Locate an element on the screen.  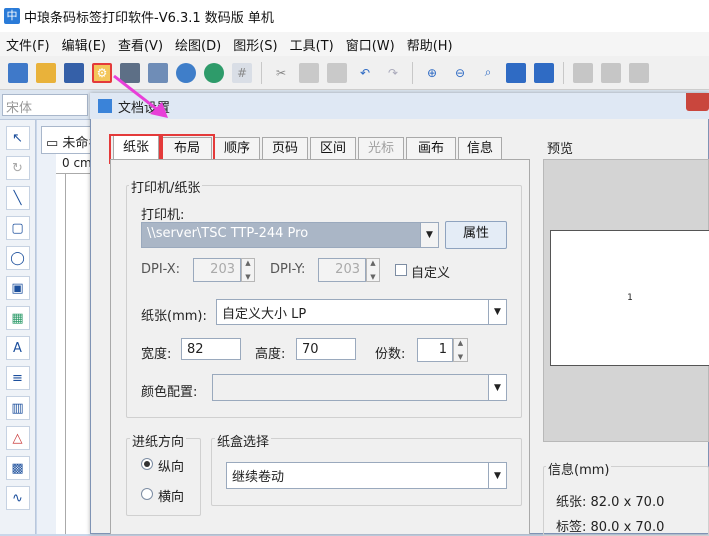
menu-edit: 编辑(E) is located at coordinates (84, 44).